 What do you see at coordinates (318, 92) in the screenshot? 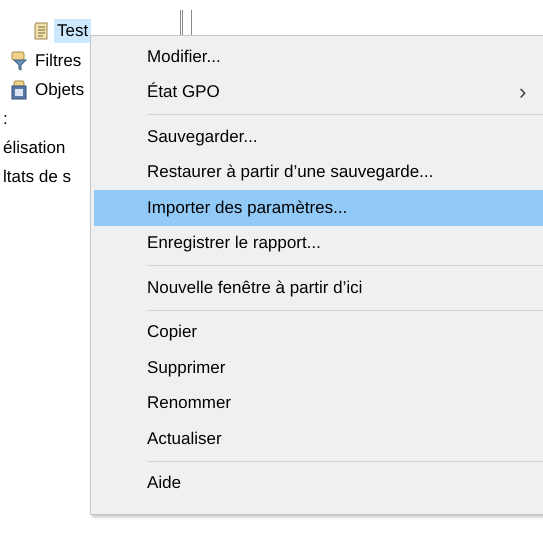
I see `menu-item: État GPO ›` at bounding box center [318, 92].